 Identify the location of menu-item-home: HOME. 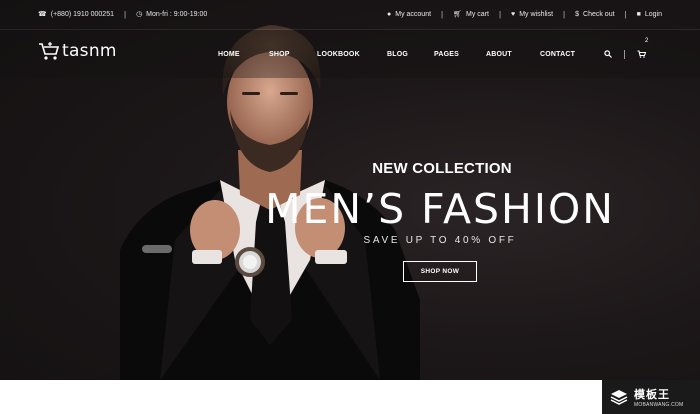
(229, 54).